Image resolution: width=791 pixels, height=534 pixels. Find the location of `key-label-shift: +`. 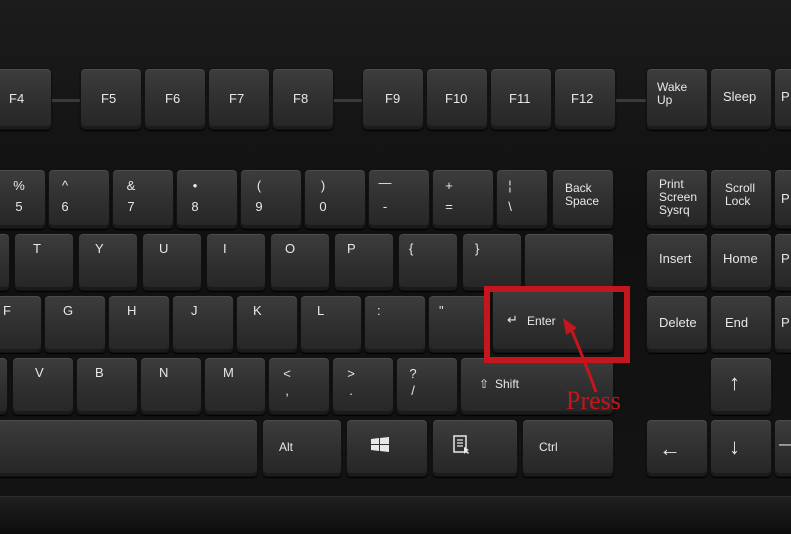

key-label-shift: + is located at coordinates (449, 185).